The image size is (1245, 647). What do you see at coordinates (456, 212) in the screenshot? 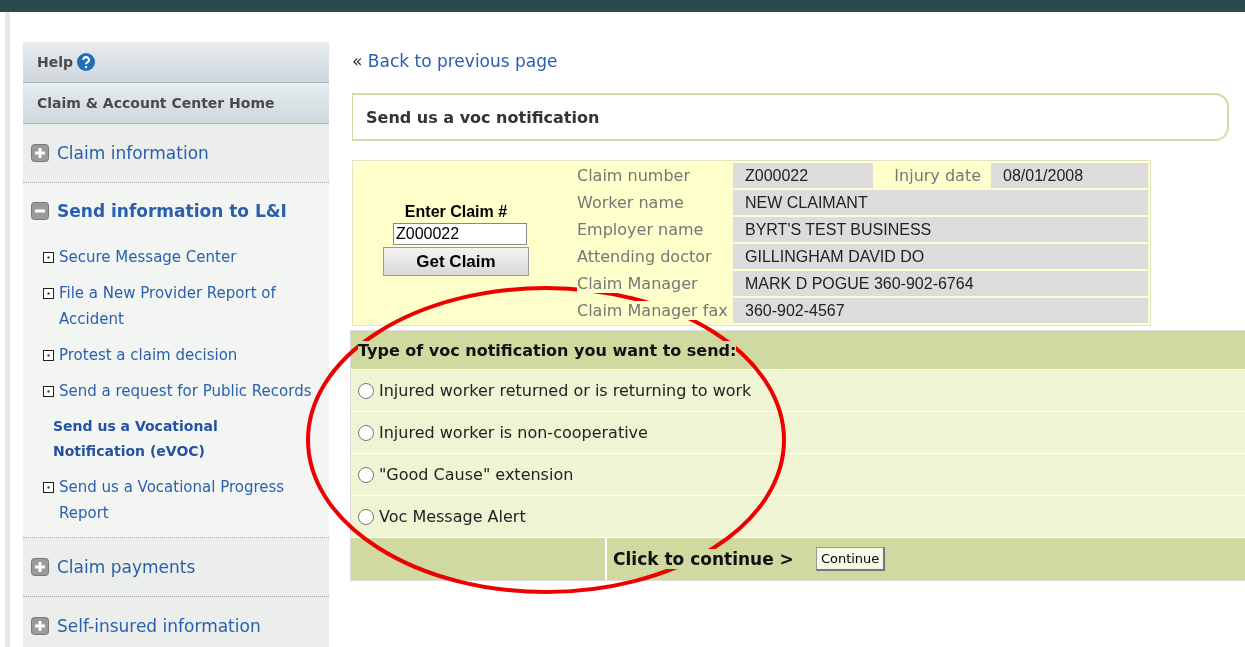
I see `claim-number-label: Enter Claim #` at bounding box center [456, 212].